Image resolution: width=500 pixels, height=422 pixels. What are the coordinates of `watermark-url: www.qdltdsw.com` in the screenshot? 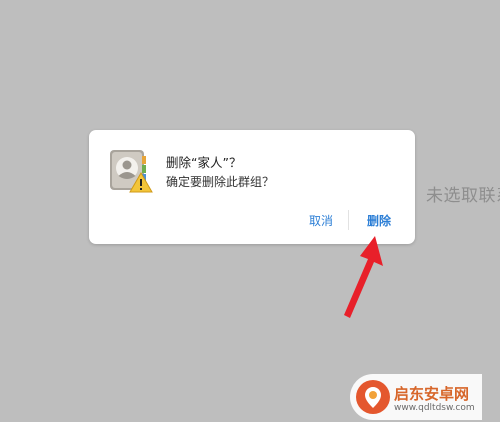 It's located at (434, 408).